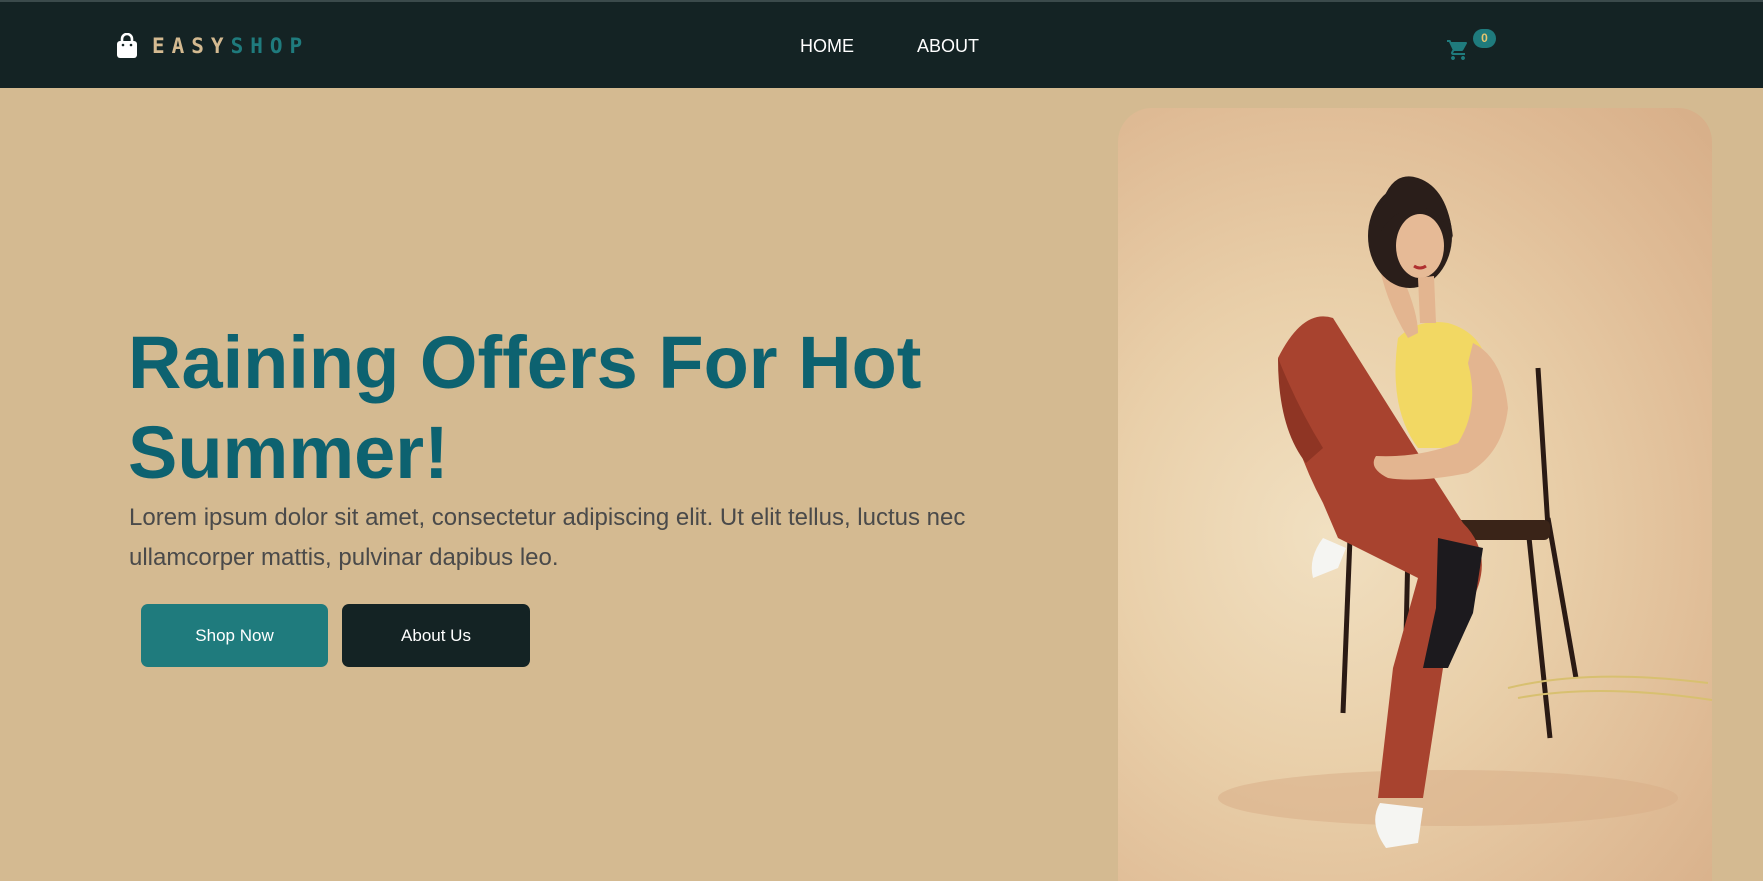 This screenshot has width=1763, height=881. I want to click on main-nav: HOME ABOUT, so click(921, 46).